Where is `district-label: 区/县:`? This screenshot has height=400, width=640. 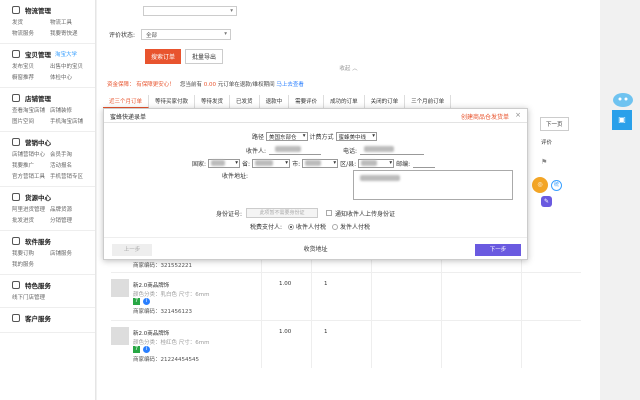
district-label: 区/县: is located at coordinates (348, 164).